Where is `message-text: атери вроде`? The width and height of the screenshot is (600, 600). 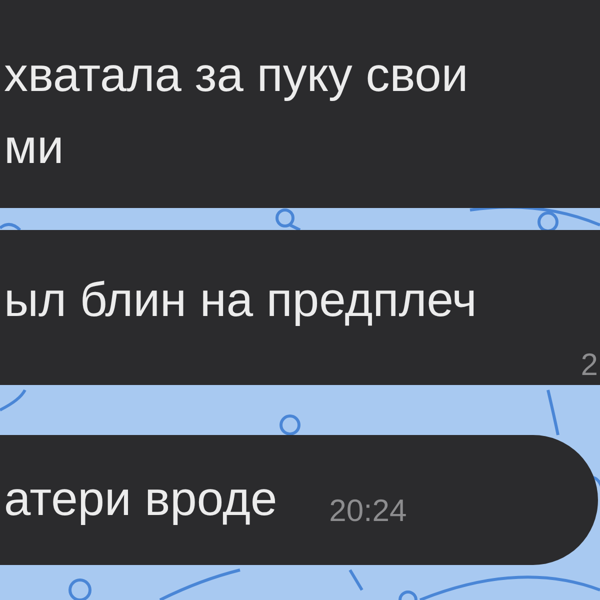 message-text: атери вроде is located at coordinates (140, 500).